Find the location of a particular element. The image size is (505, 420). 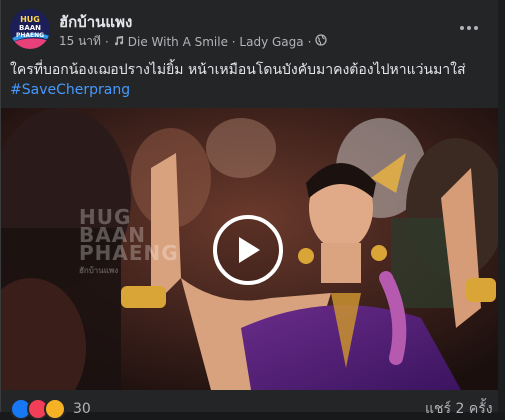

post-time: 15 นาที is located at coordinates (80, 41).